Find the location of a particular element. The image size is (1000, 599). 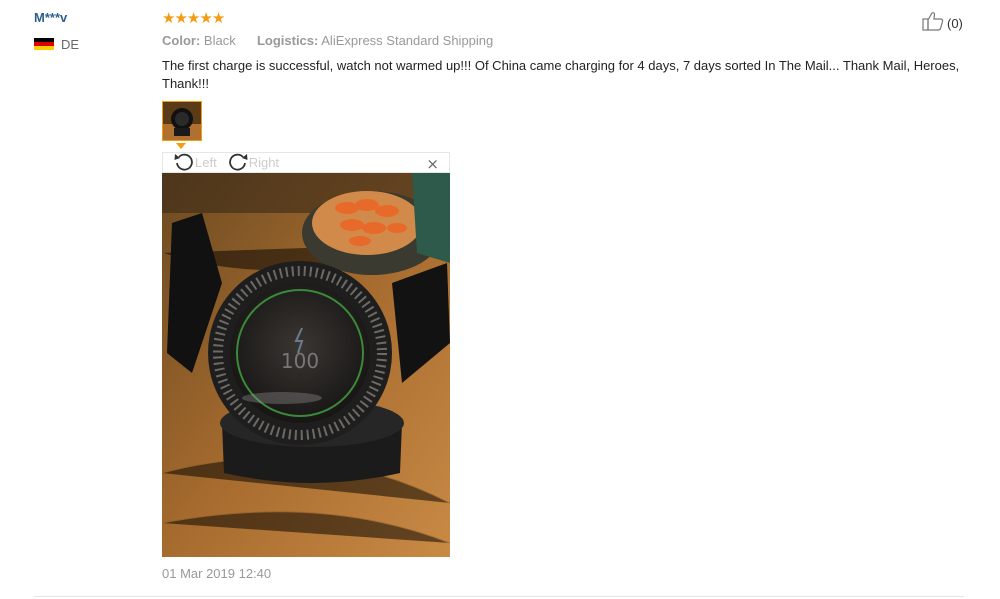

flag-stripe-gold is located at coordinates (44, 48).